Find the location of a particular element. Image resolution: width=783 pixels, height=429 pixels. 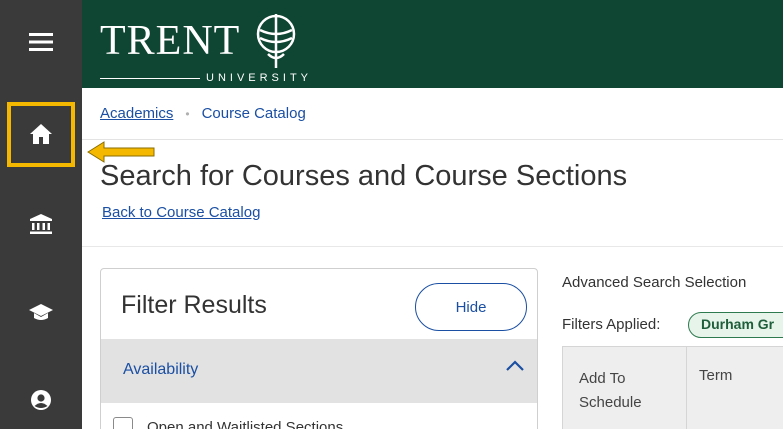

home-button is located at coordinates (41, 134).